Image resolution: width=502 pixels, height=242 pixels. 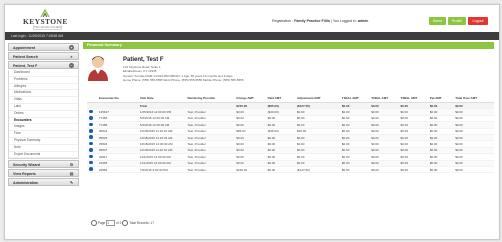 What do you see at coordinates (117, 98) in the screenshot?
I see `column-header: Encounter No.` at bounding box center [117, 98].